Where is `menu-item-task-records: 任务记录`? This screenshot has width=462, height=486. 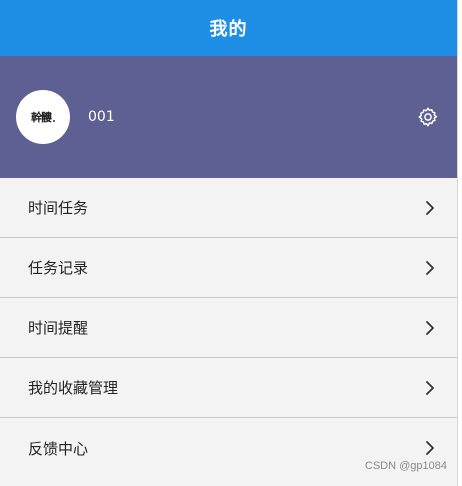 menu-item-task-records: 任务记录 is located at coordinates (228, 268).